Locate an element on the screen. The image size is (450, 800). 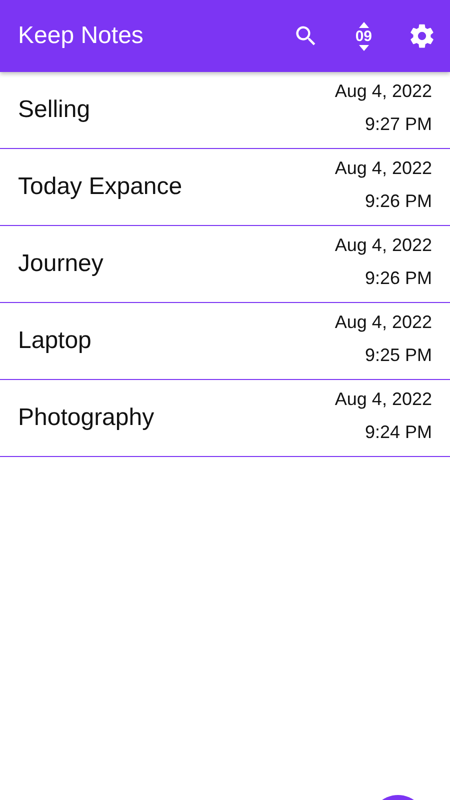
note-title: Selling is located at coordinates (54, 110).